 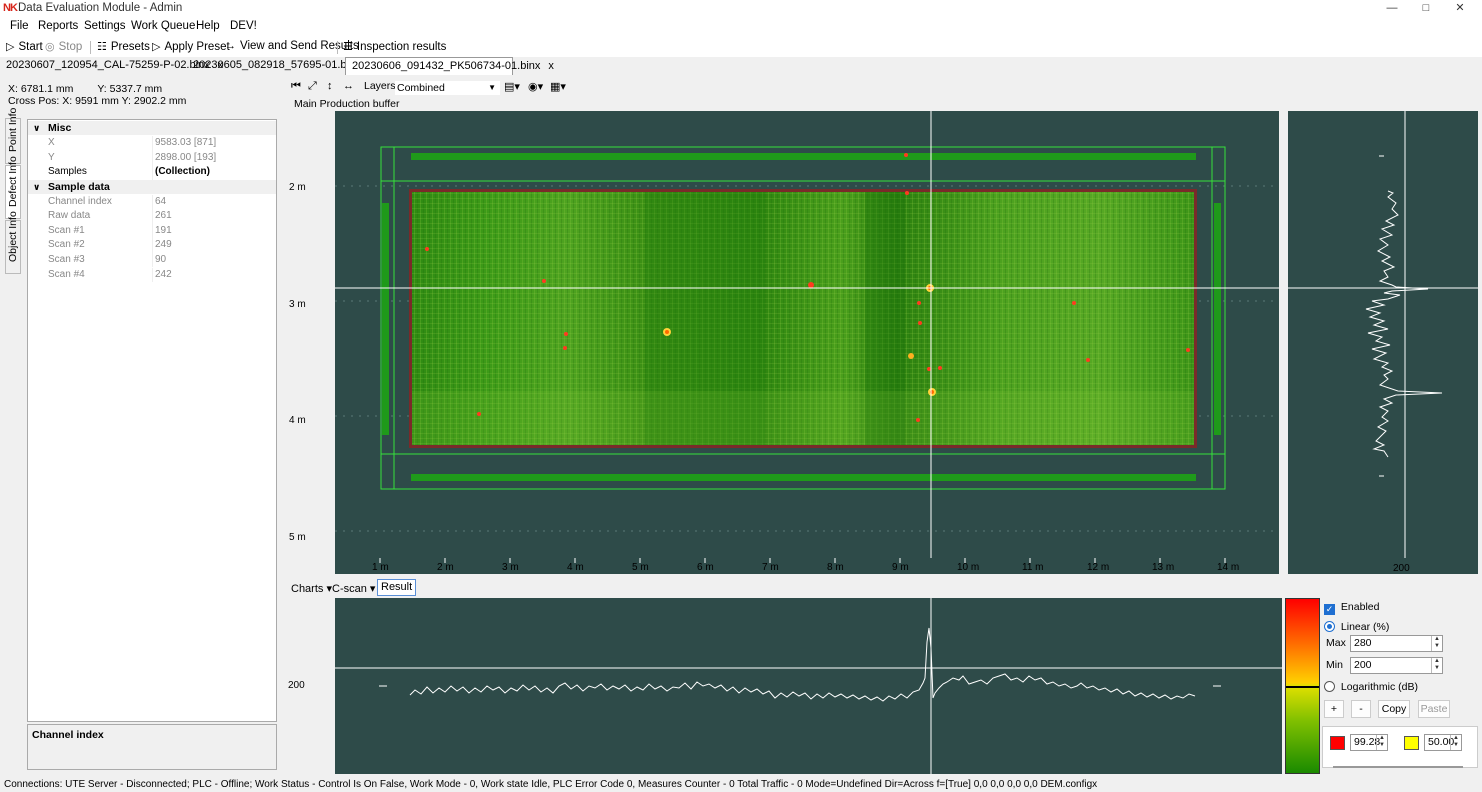 What do you see at coordinates (297, 537) in the screenshot?
I see `y-tick-label: 5 m` at bounding box center [297, 537].